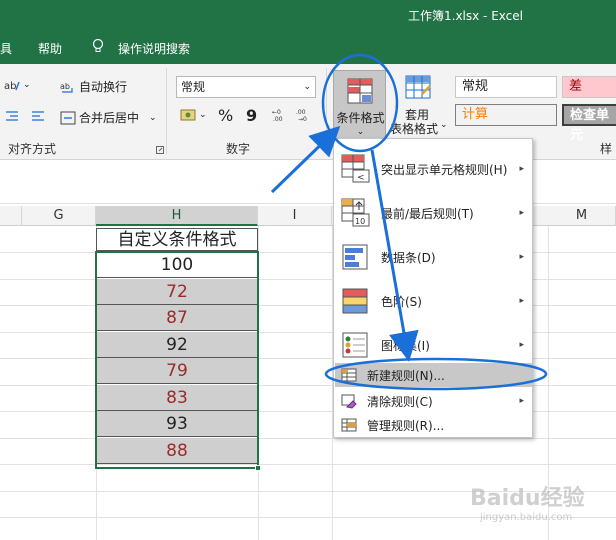  I want to click on outdent-button, so click(39, 116).